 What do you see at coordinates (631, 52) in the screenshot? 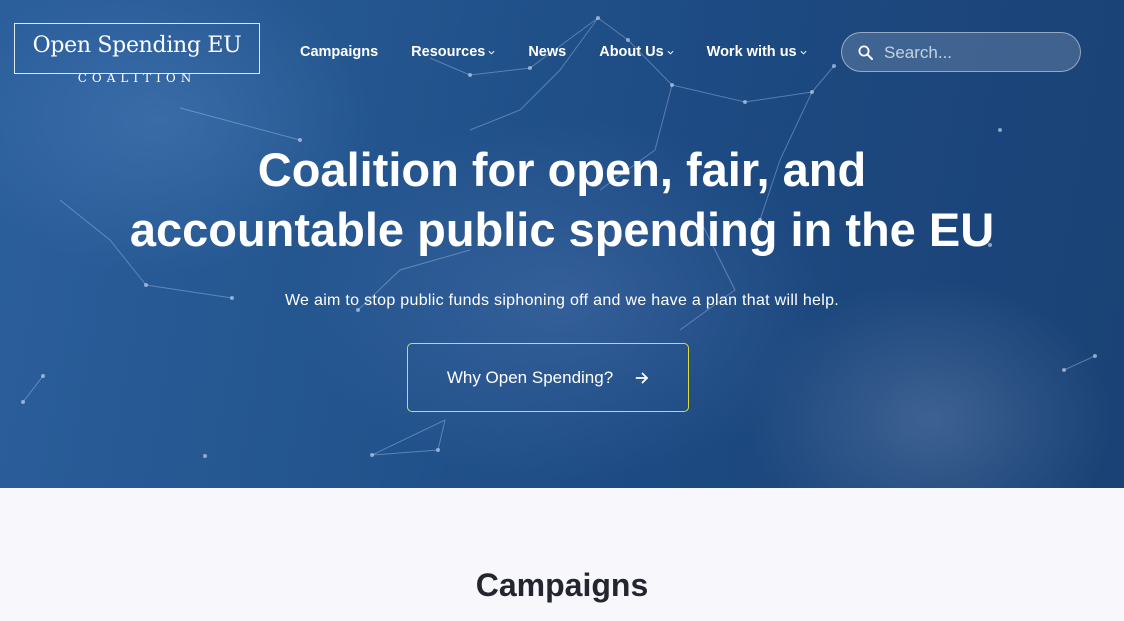
I see `nav-item-label: About Us` at bounding box center [631, 52].